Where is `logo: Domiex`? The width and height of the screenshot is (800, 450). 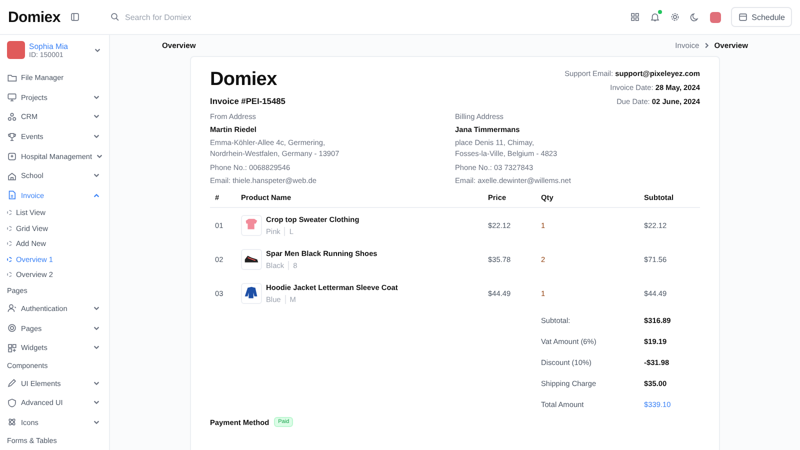 logo: Domiex is located at coordinates (34, 17).